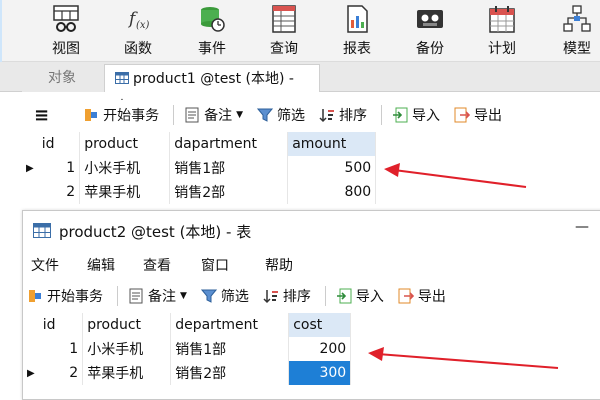  I want to click on ribbon-item-queries: 查询, so click(284, 31).